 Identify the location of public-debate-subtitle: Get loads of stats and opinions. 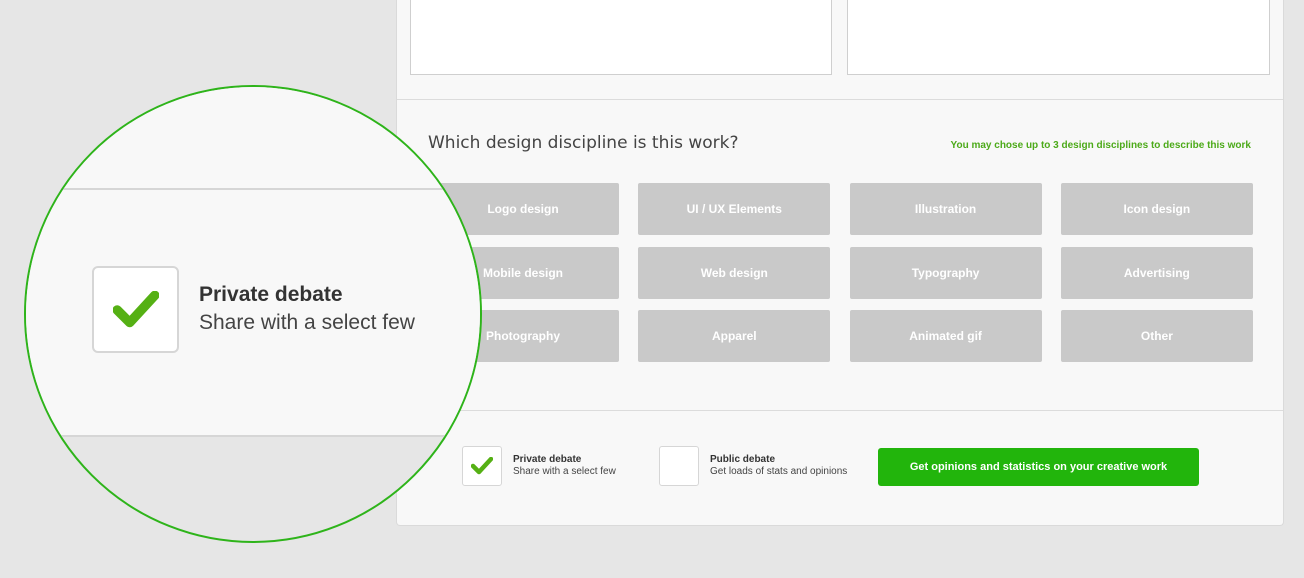
(779, 471).